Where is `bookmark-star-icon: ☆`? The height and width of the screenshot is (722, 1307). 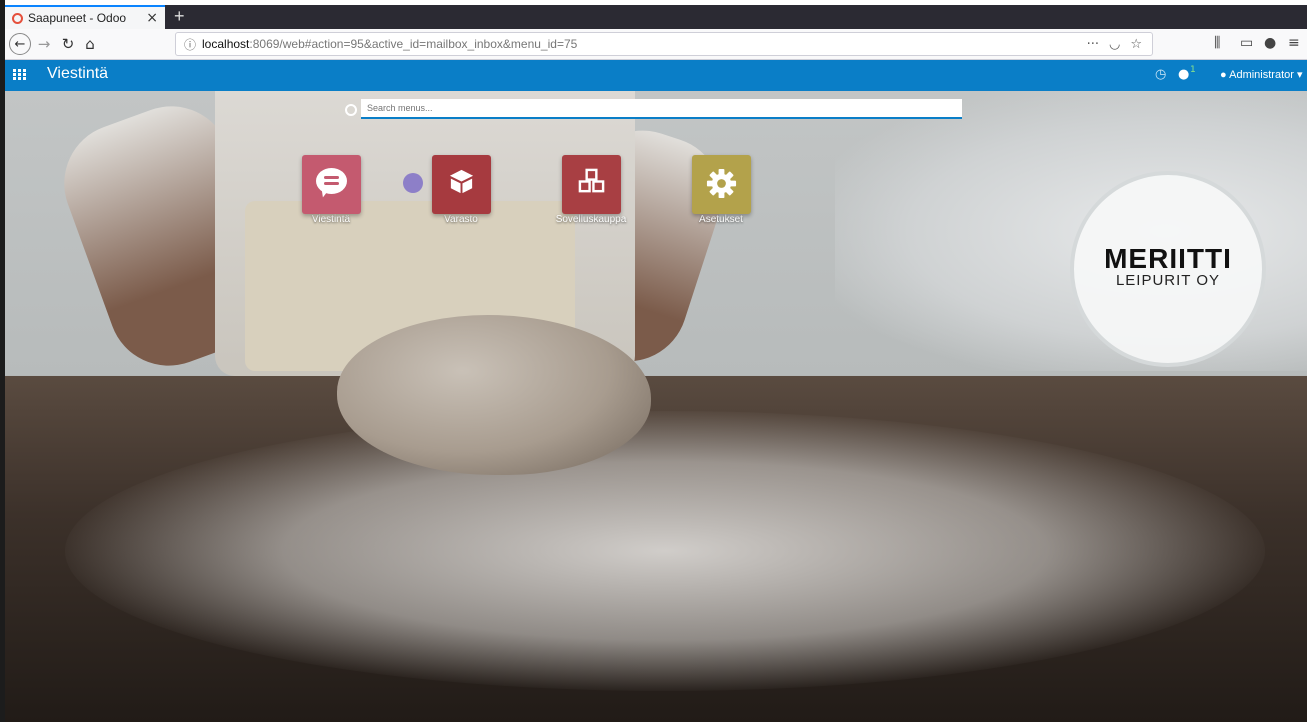 bookmark-star-icon: ☆ is located at coordinates (1136, 44).